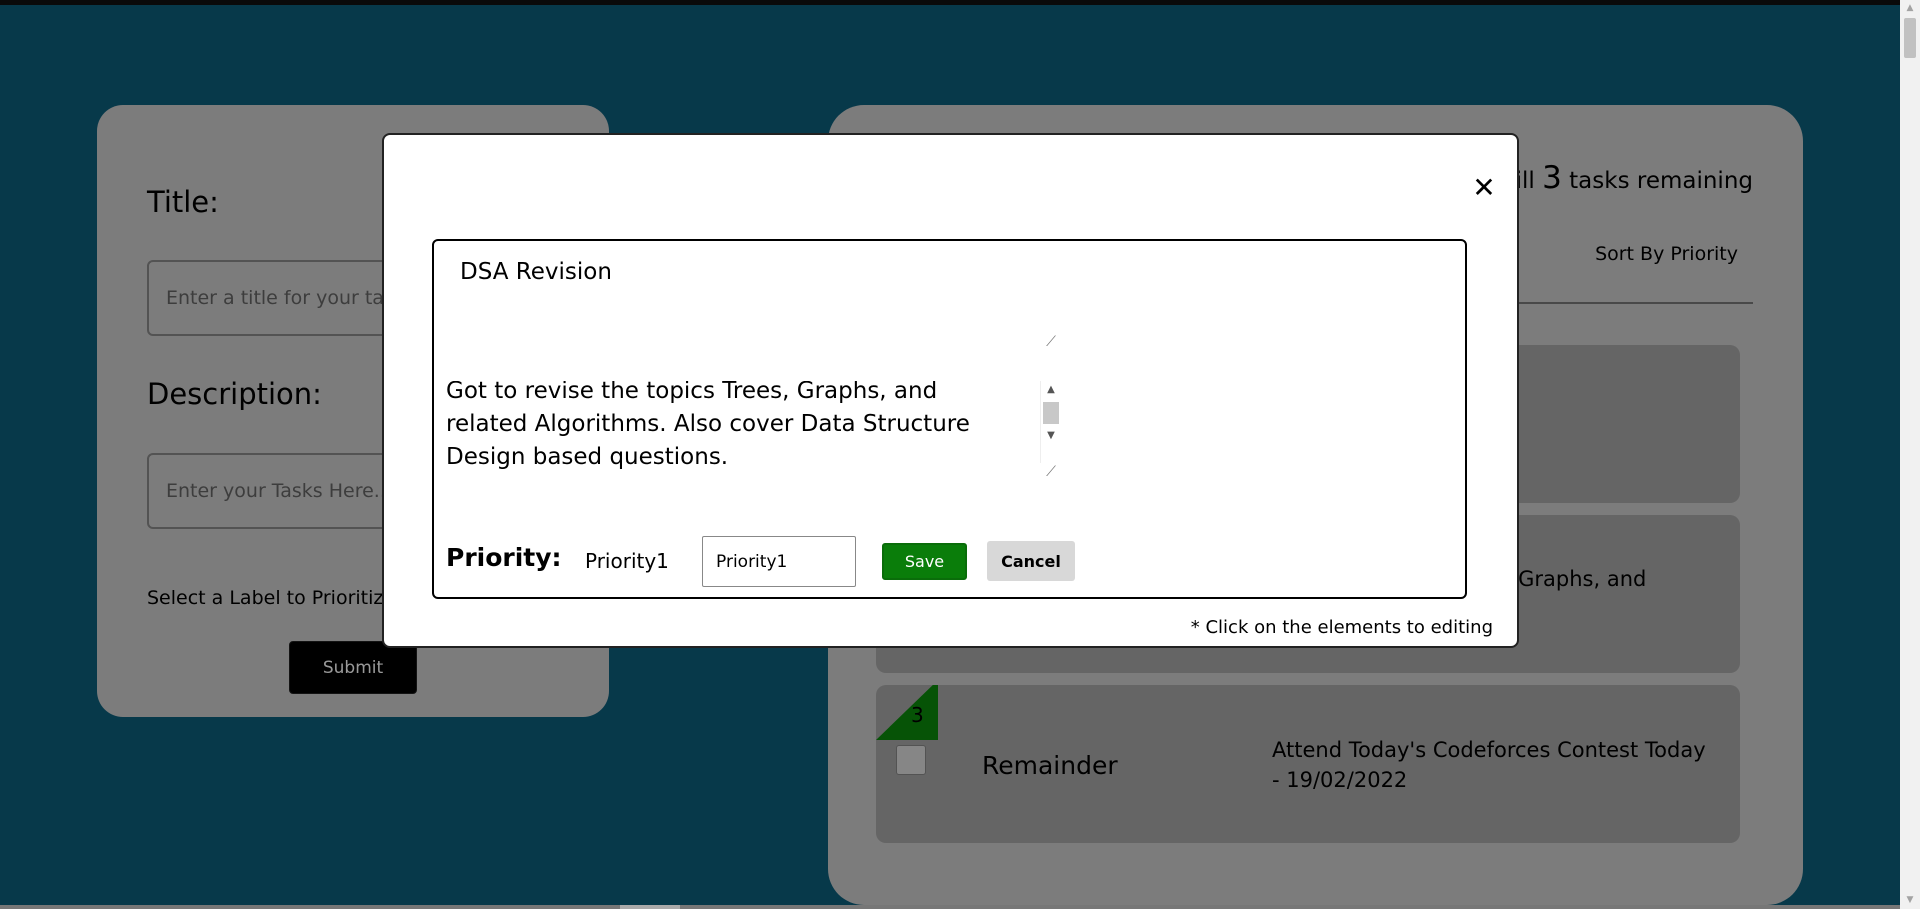 The width and height of the screenshot is (1920, 909). Describe the element at coordinates (924, 561) in the screenshot. I see `save-button: Save` at that location.